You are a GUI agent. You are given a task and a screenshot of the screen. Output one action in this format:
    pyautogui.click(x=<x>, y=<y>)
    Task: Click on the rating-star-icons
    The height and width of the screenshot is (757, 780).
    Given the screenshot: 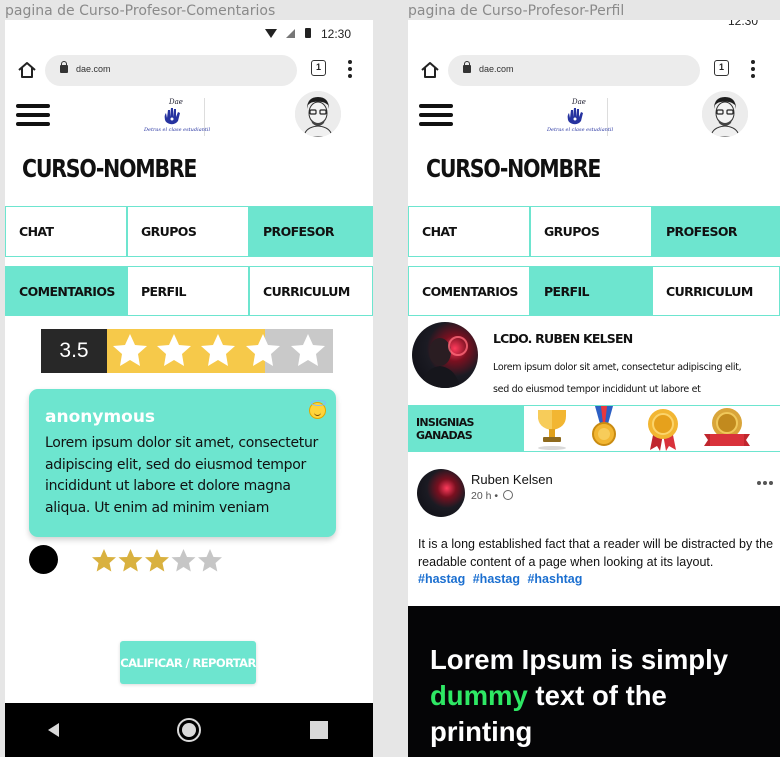 What is the action you would take?
    pyautogui.click(x=219, y=350)
    